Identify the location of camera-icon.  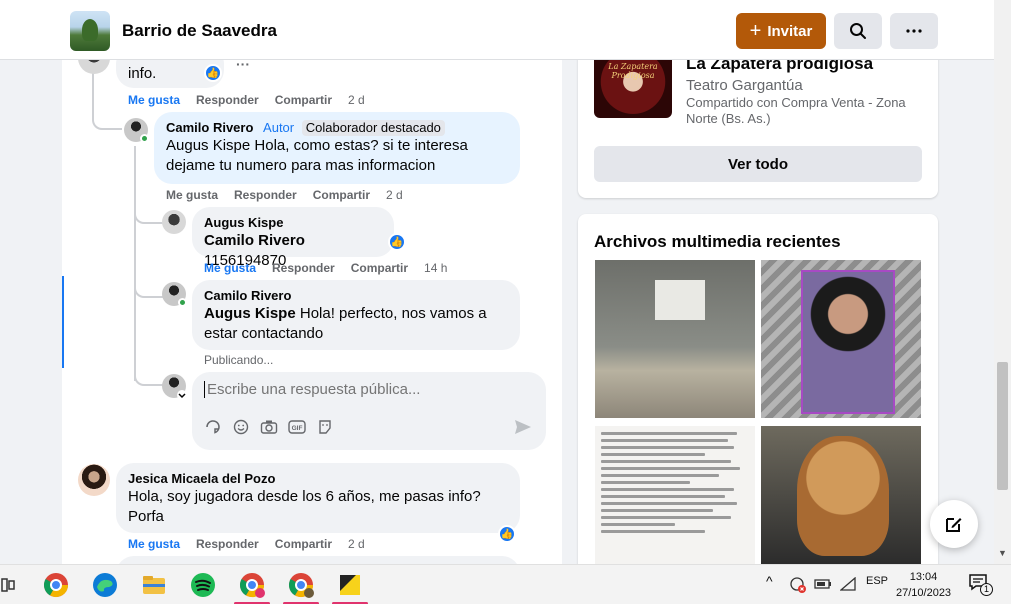
(269, 427).